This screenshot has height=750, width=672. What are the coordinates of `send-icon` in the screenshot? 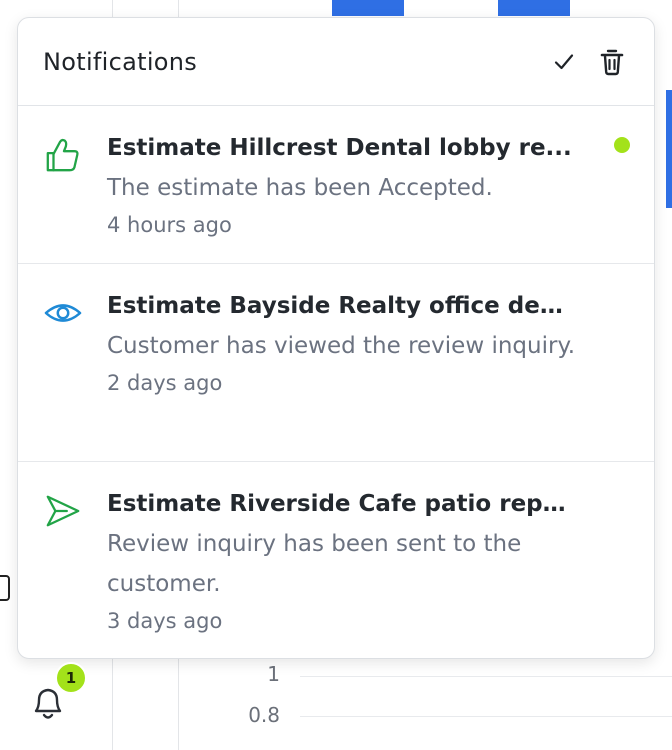 It's located at (63, 511).